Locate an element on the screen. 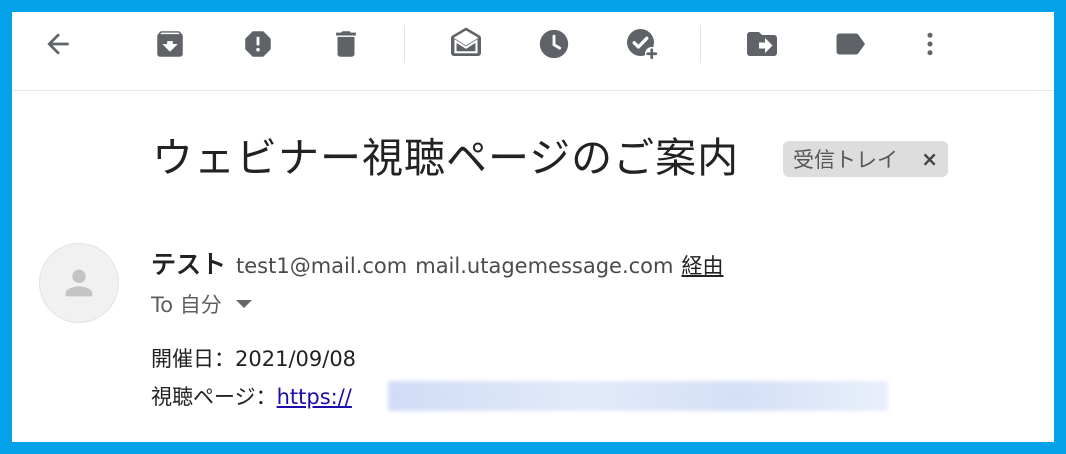 This screenshot has width=1066, height=454. labels-button is located at coordinates (850, 44).